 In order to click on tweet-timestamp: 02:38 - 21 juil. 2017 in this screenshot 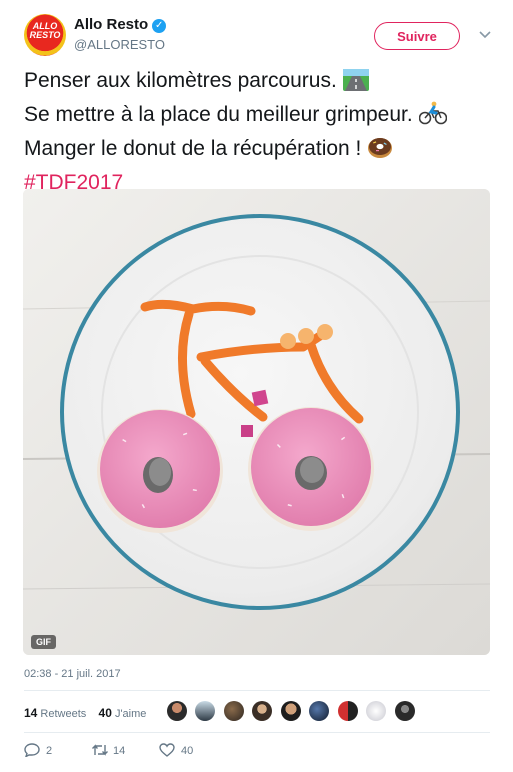, I will do `click(72, 674)`.